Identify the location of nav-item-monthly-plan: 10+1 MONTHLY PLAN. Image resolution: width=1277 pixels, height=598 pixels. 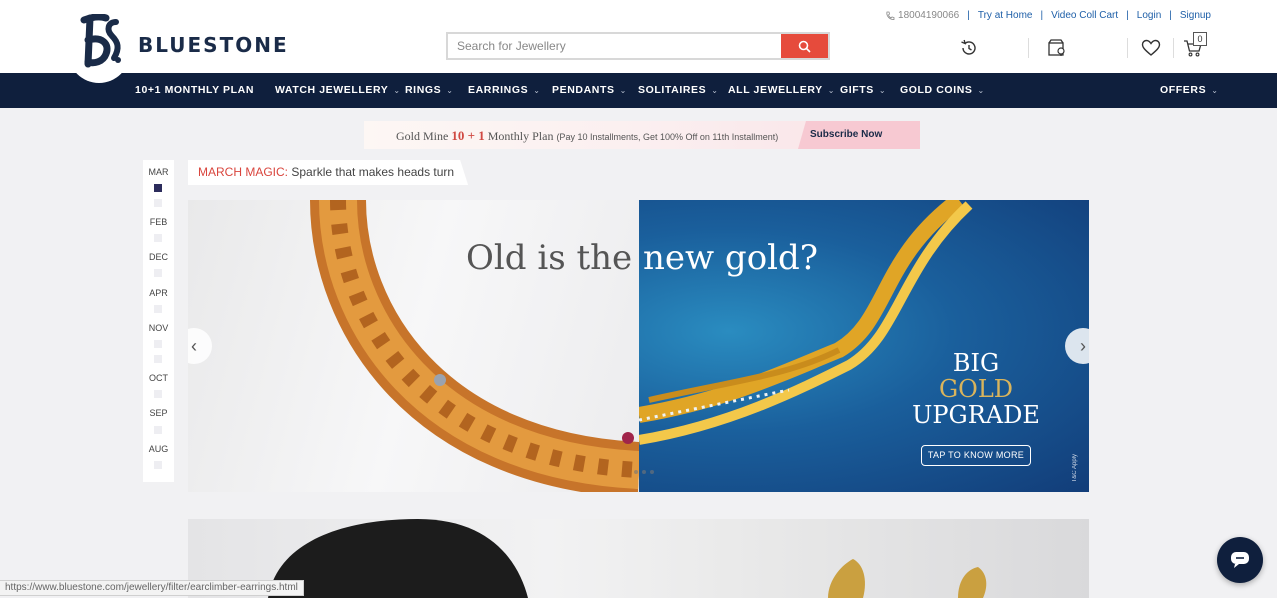
(194, 90).